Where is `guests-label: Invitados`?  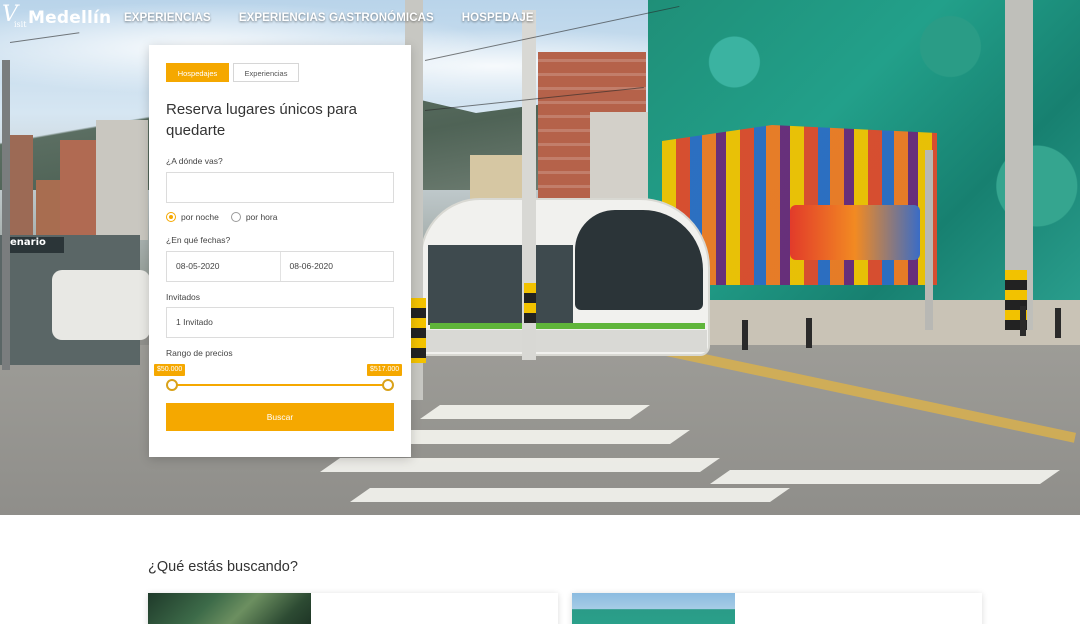 guests-label: Invitados is located at coordinates (183, 297).